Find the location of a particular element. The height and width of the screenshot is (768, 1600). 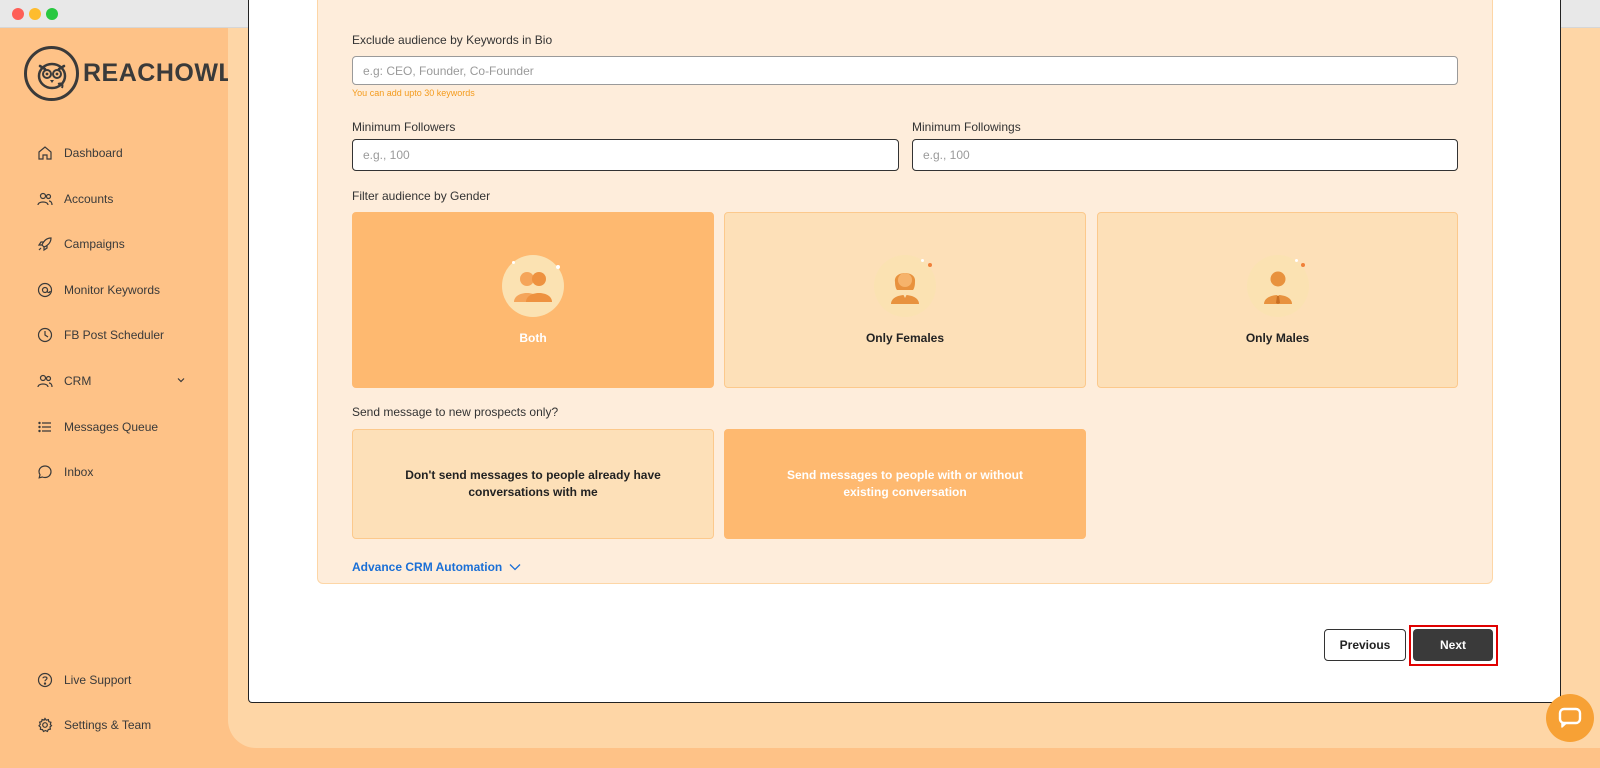

at-icon is located at coordinates (45, 290).